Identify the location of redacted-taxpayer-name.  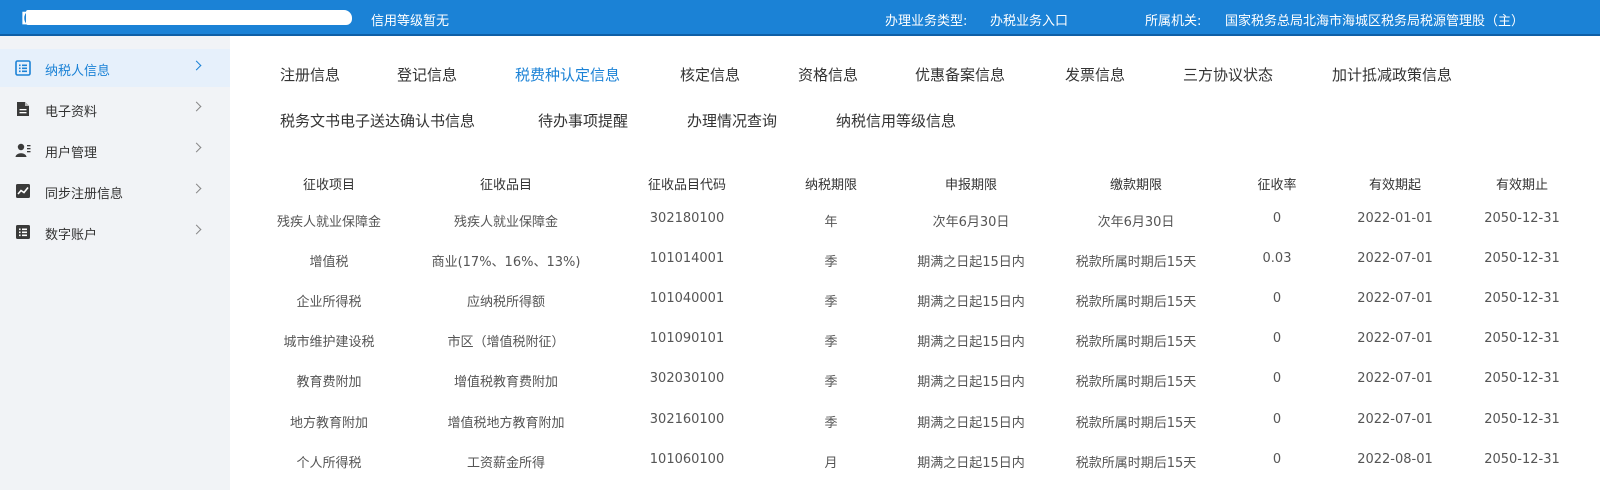
(189, 17).